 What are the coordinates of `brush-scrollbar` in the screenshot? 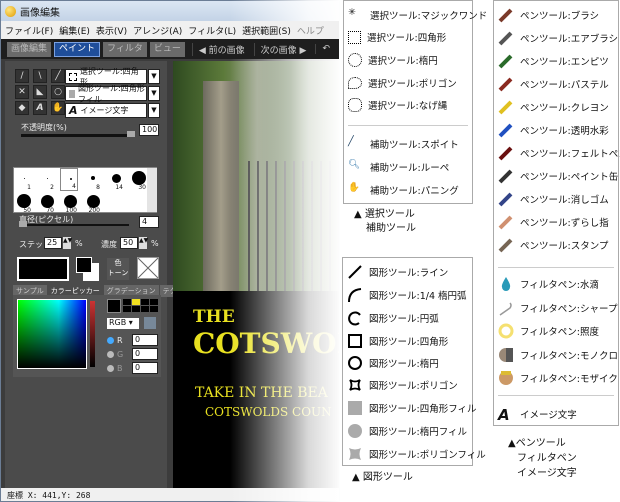 It's located at (152, 190).